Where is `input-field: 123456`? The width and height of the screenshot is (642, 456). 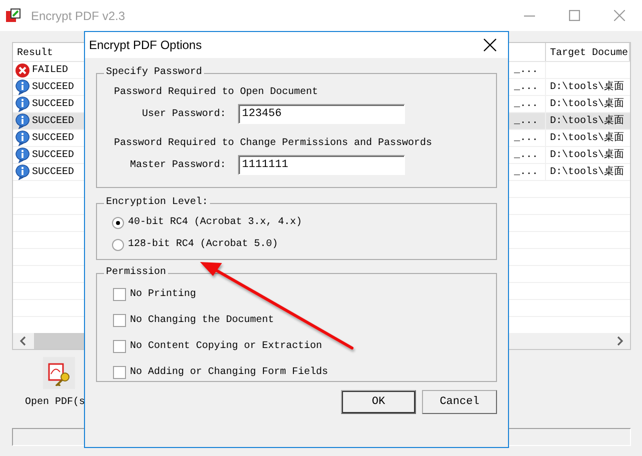 input-field: 123456 is located at coordinates (321, 114).